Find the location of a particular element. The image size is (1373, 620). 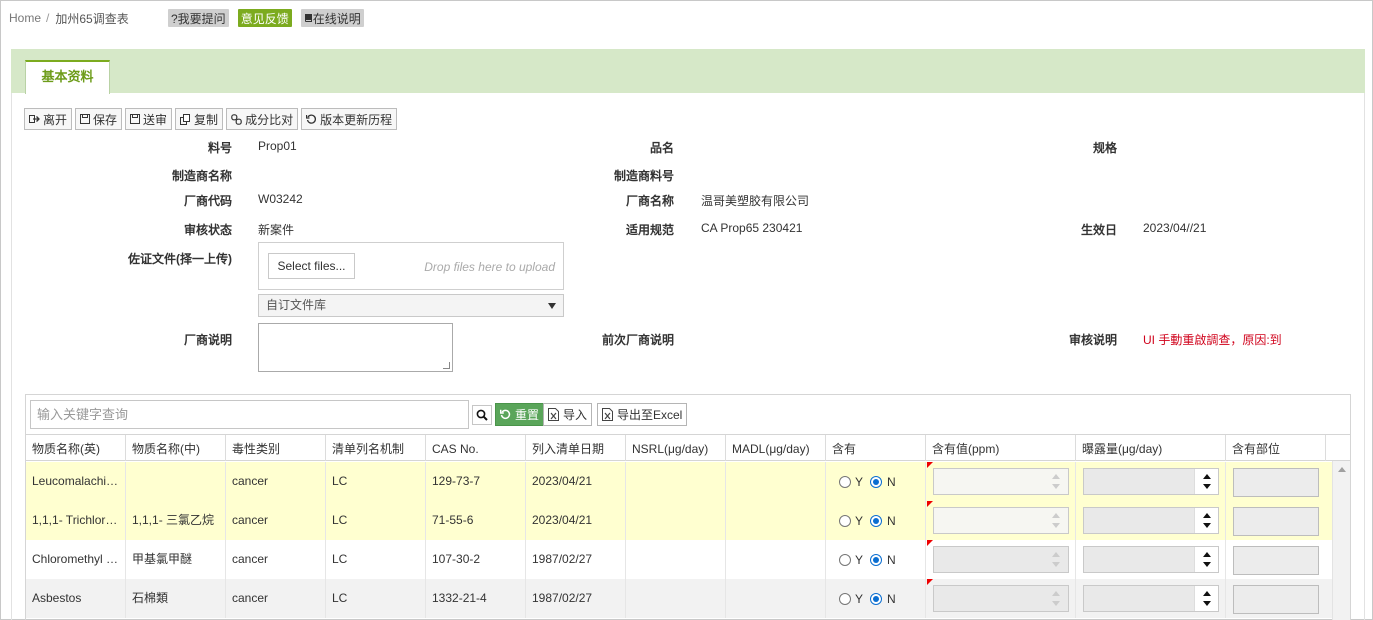

column-header: MADL(μg/day) is located at coordinates (776, 448).